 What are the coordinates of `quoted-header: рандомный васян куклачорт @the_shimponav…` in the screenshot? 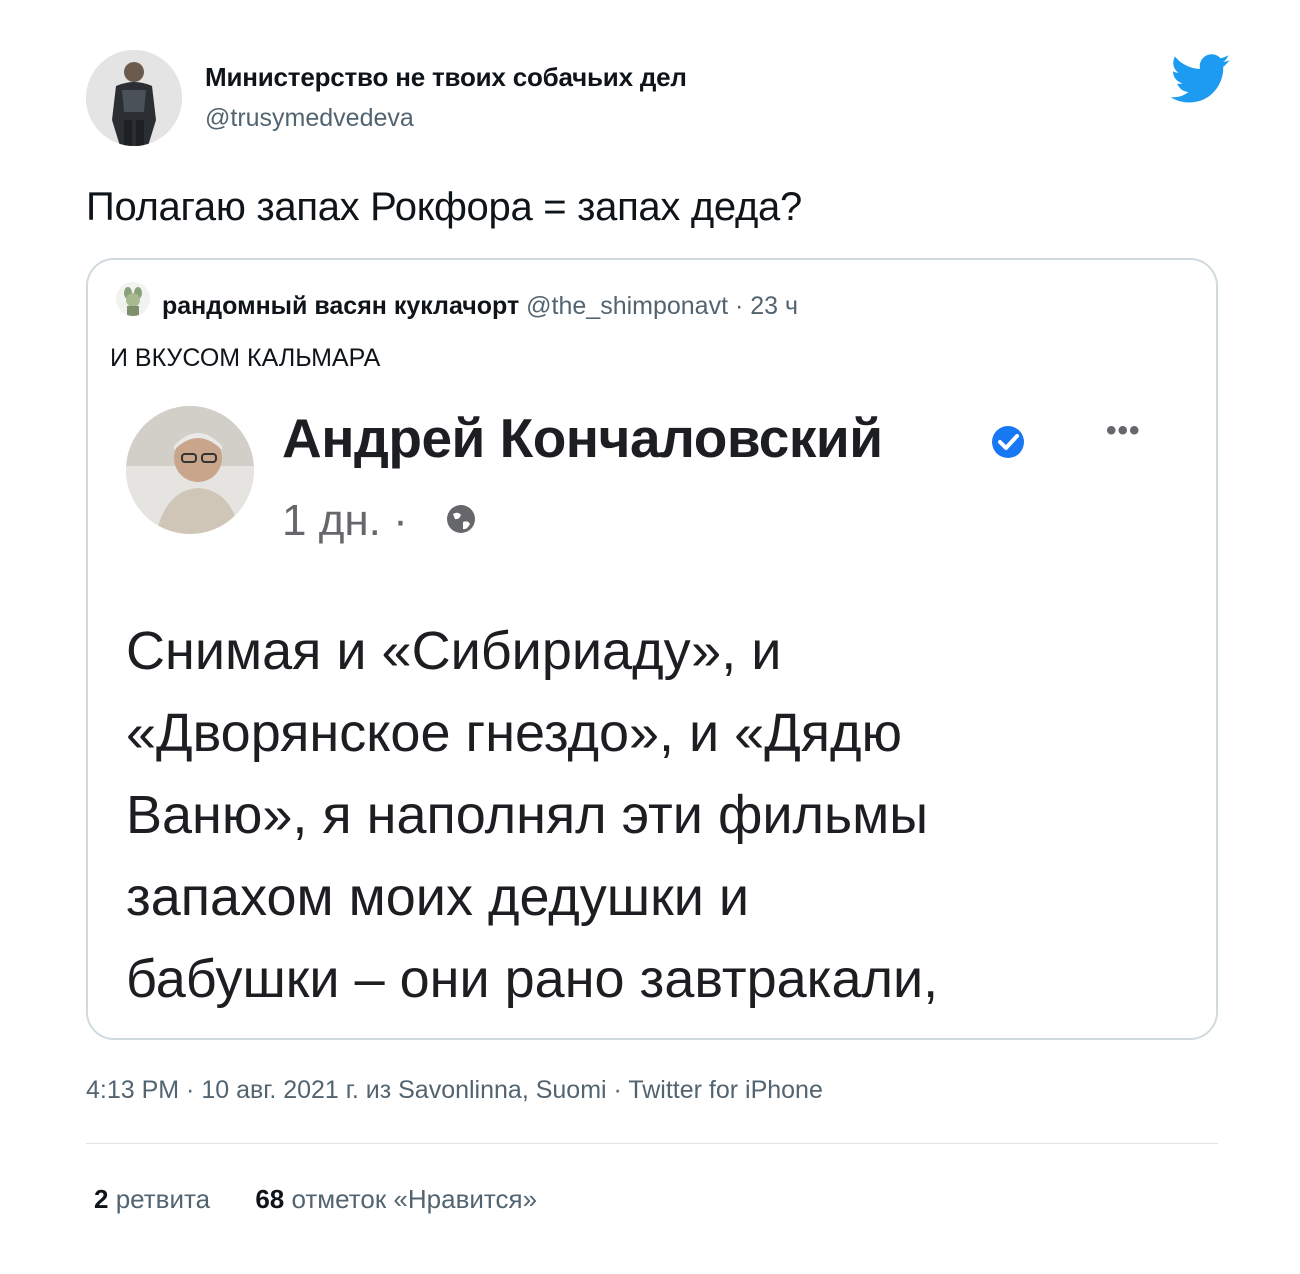 It's located at (480, 306).